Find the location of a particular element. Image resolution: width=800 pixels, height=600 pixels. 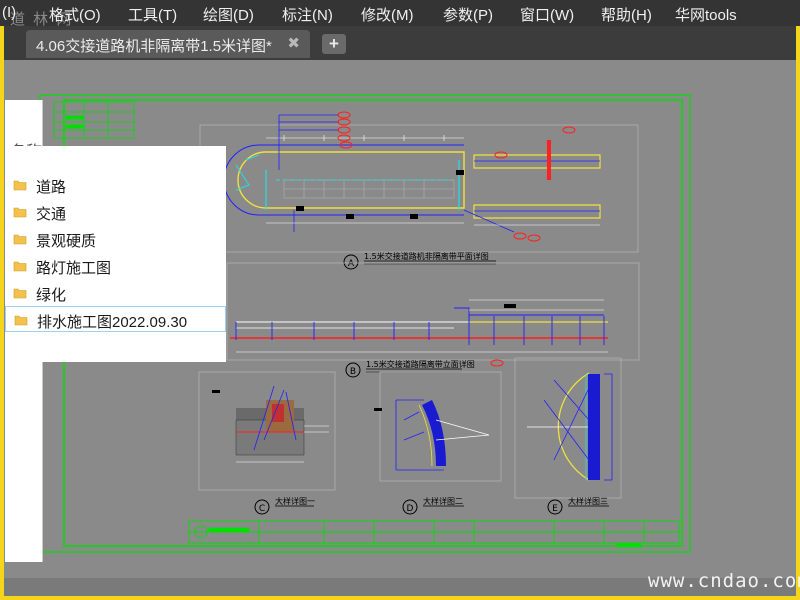

title-block-top is located at coordinates (94, 120).